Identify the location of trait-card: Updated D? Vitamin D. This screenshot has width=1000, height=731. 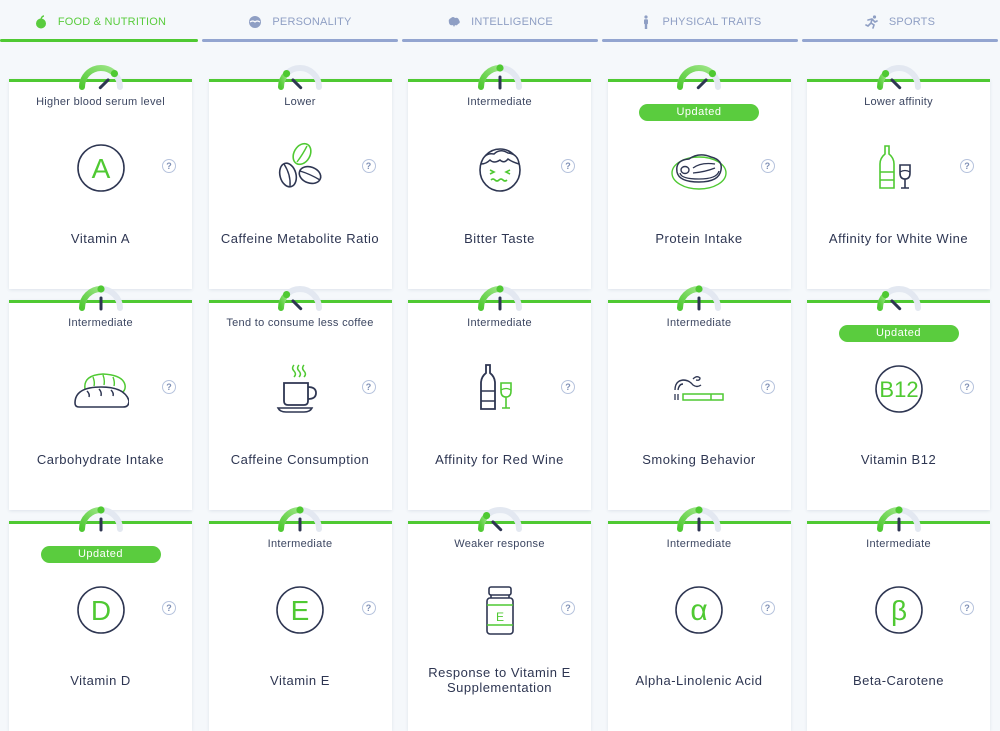
(100, 618).